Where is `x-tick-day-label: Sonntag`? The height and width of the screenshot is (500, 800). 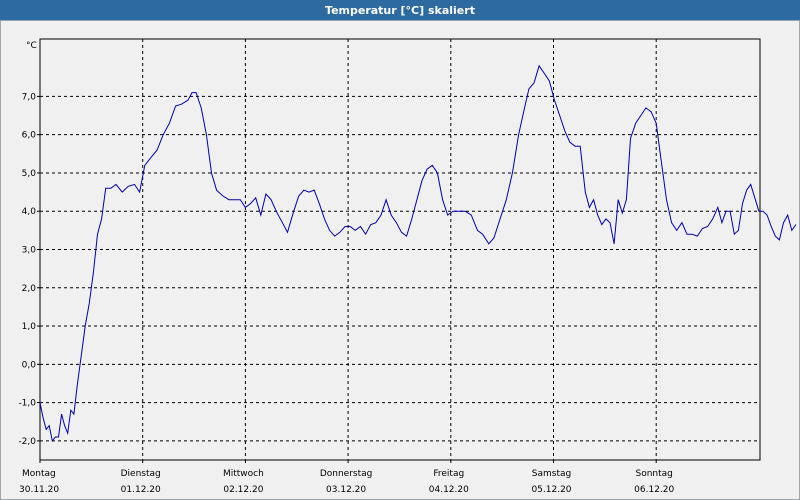 x-tick-day-label: Sonntag is located at coordinates (654, 474).